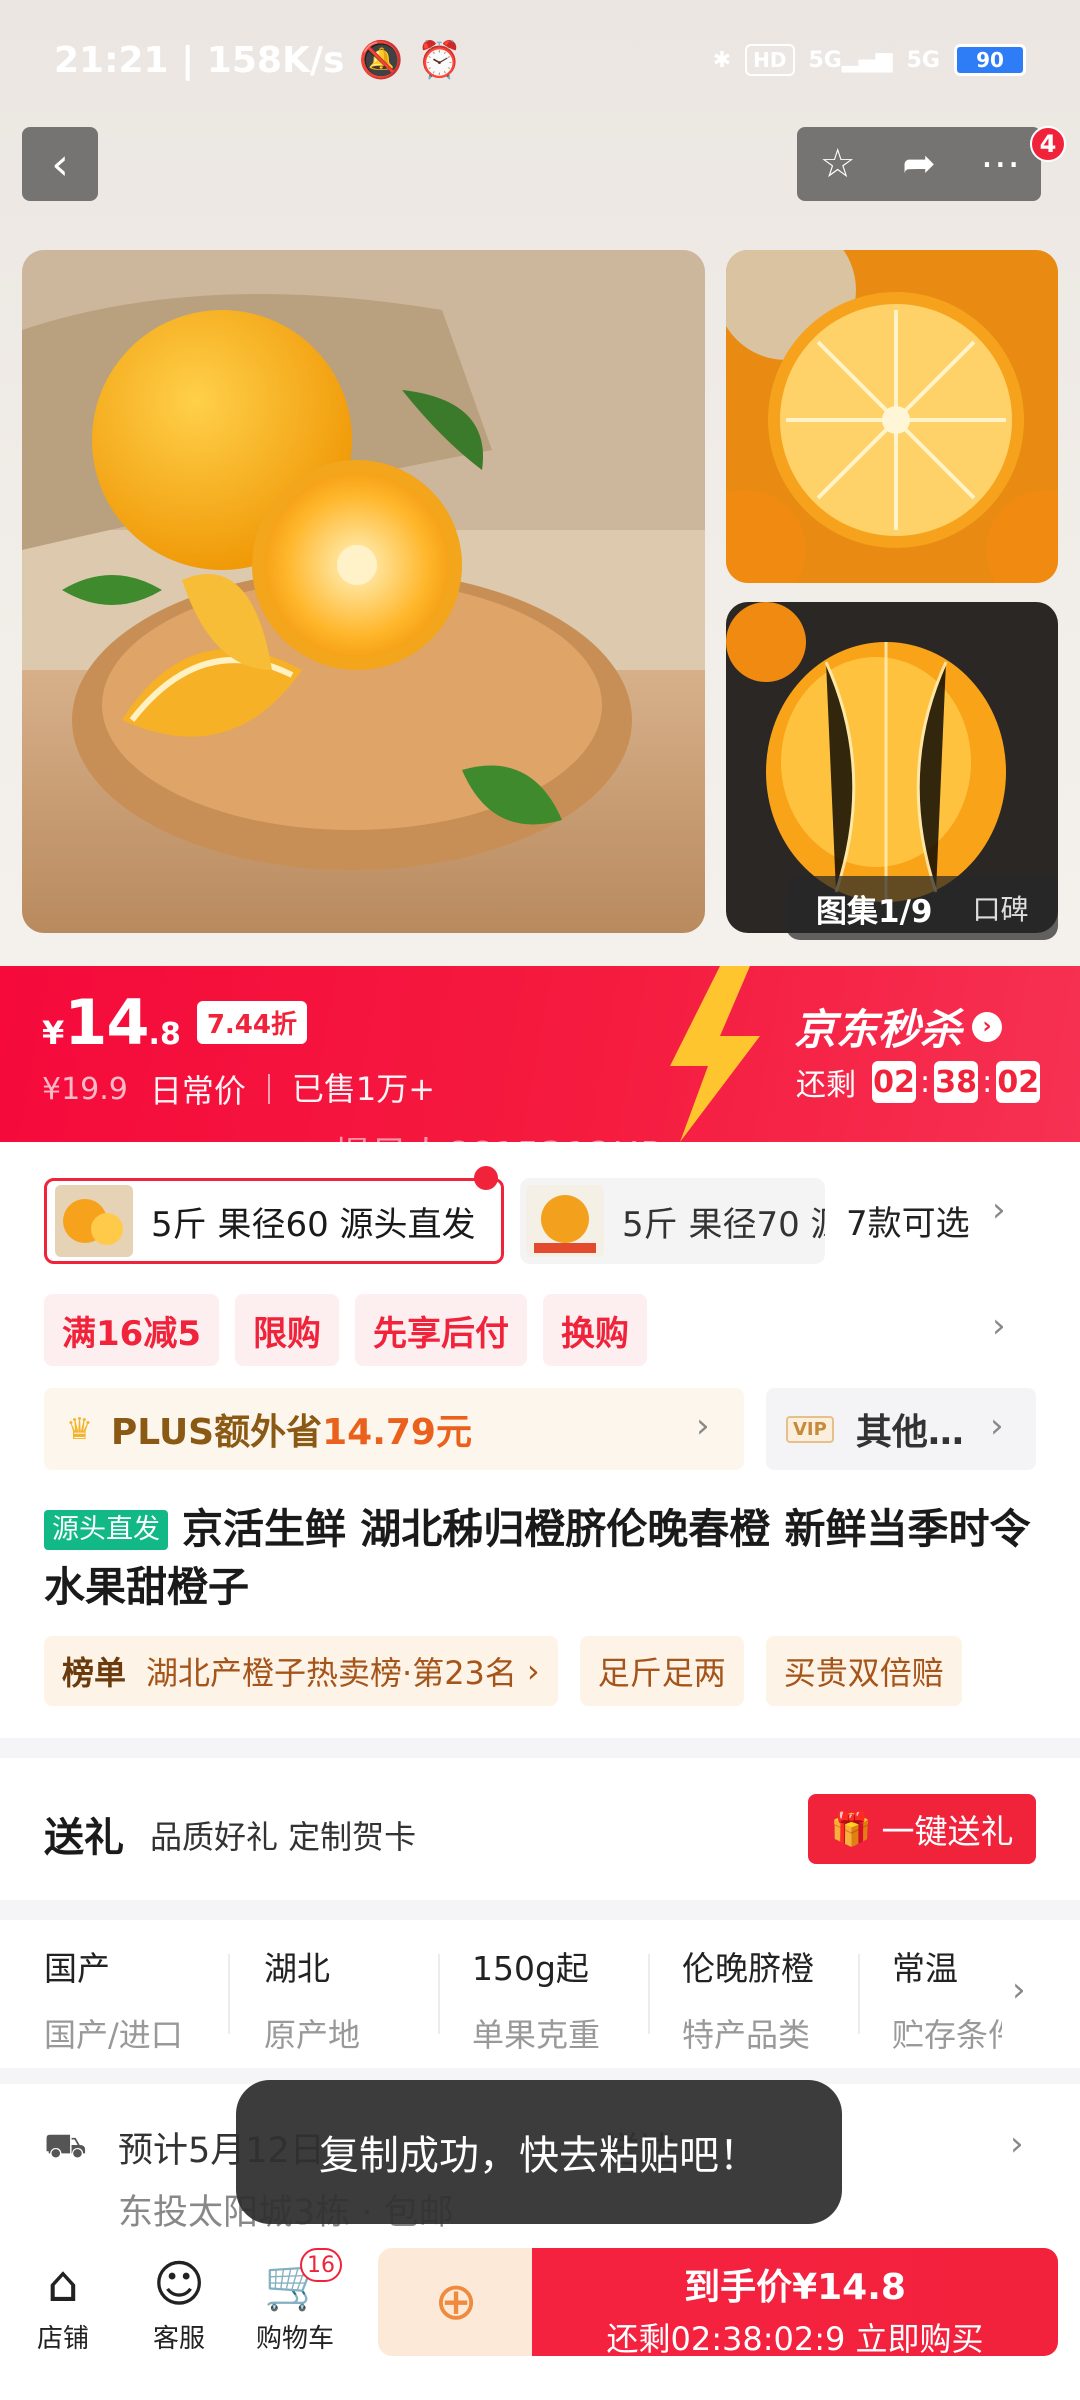 Image resolution: width=1080 pixels, height=2400 pixels. Describe the element at coordinates (1000, 164) in the screenshot. I see `more-menu-icon: ⋯` at that location.